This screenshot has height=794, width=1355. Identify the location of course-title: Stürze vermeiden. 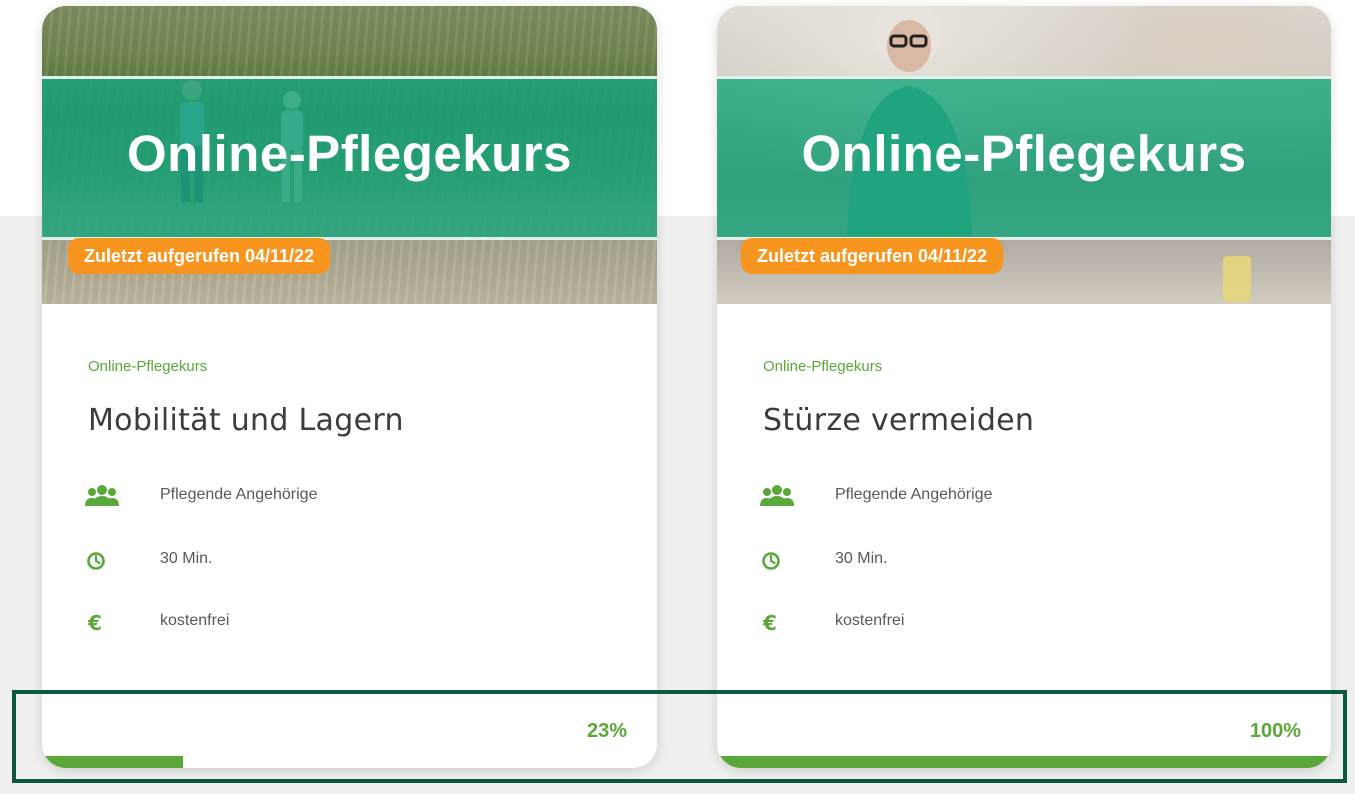
(898, 420).